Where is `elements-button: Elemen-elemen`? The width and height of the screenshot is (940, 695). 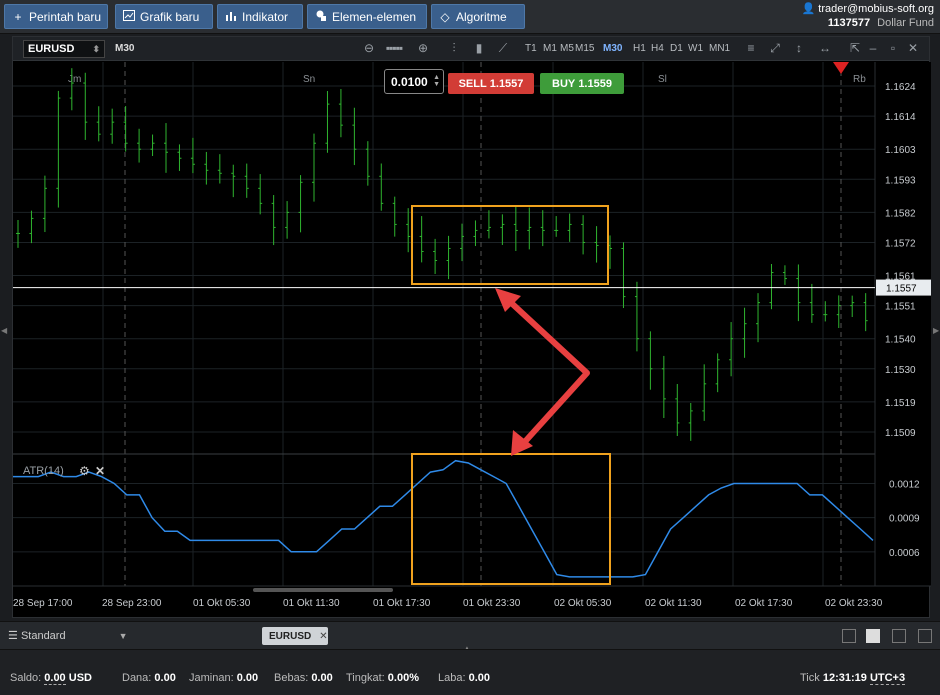
elements-button: Elemen-elemen is located at coordinates (367, 16).